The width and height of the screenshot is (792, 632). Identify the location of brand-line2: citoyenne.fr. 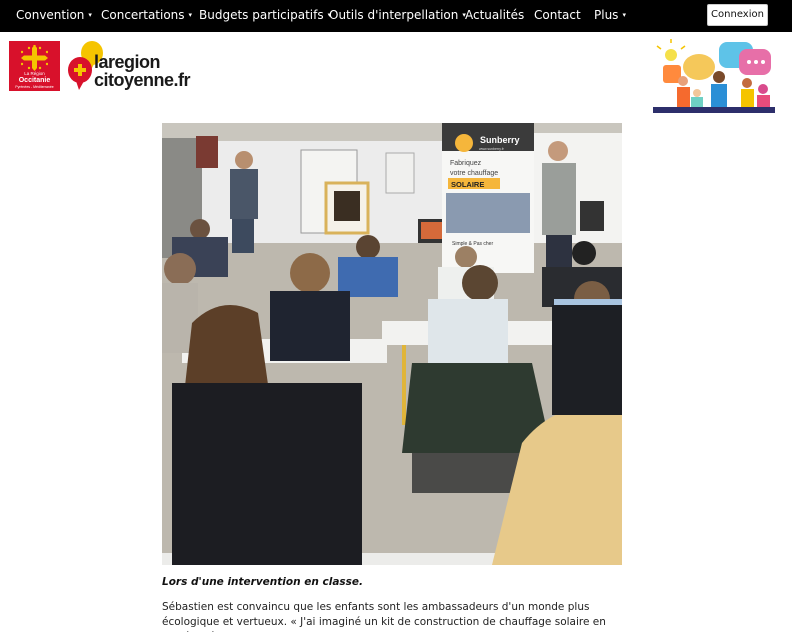
(142, 80).